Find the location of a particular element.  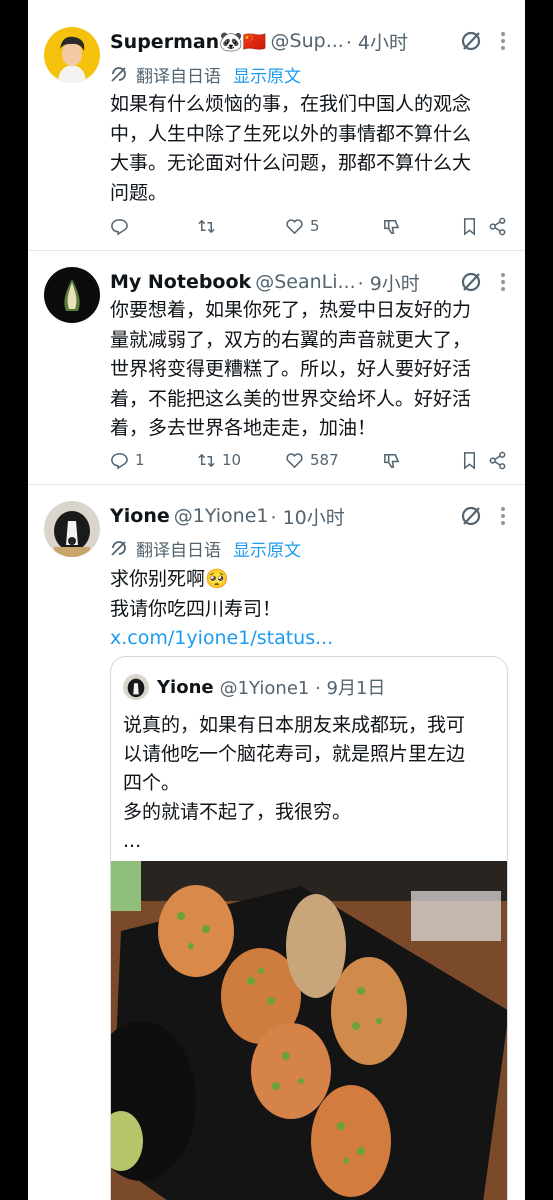

like-button: 587 is located at coordinates (333, 460).